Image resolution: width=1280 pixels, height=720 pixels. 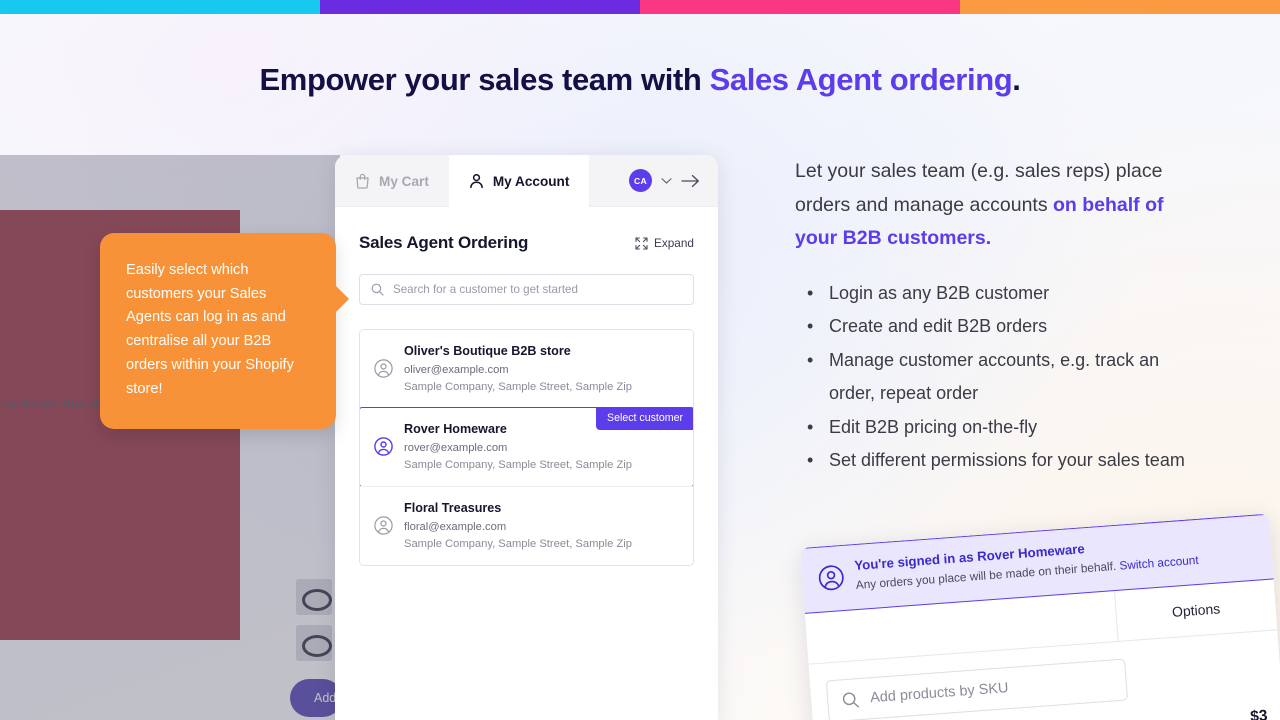 What do you see at coordinates (800, 7) in the screenshot?
I see `topbar-segment-pink` at bounding box center [800, 7].